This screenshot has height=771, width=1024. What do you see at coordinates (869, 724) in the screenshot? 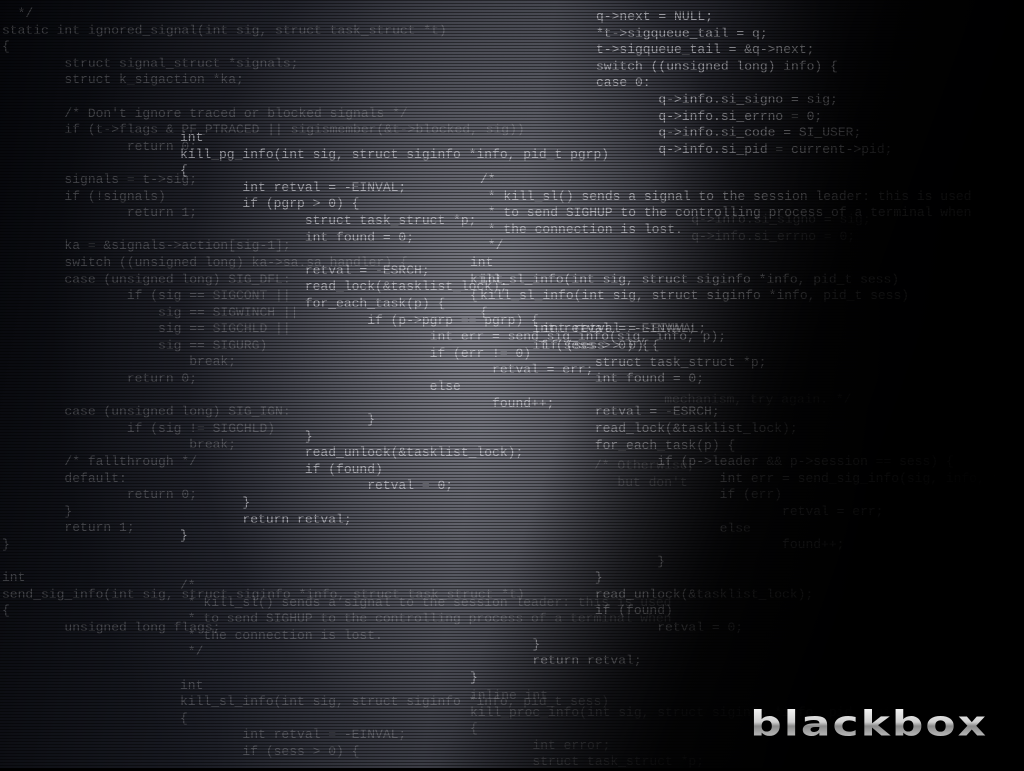
I see `blackbox-logo: blackbox` at bounding box center [869, 724].